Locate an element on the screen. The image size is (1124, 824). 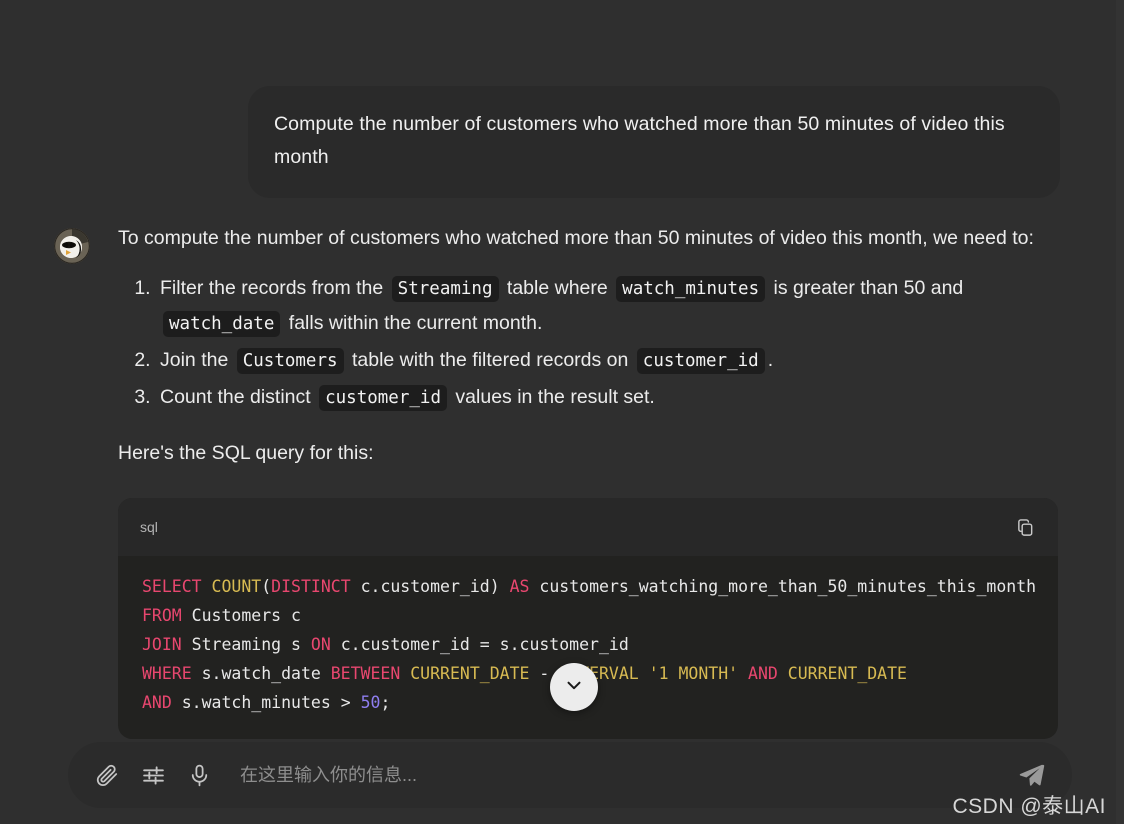
copy-icon is located at coordinates (1025, 527).